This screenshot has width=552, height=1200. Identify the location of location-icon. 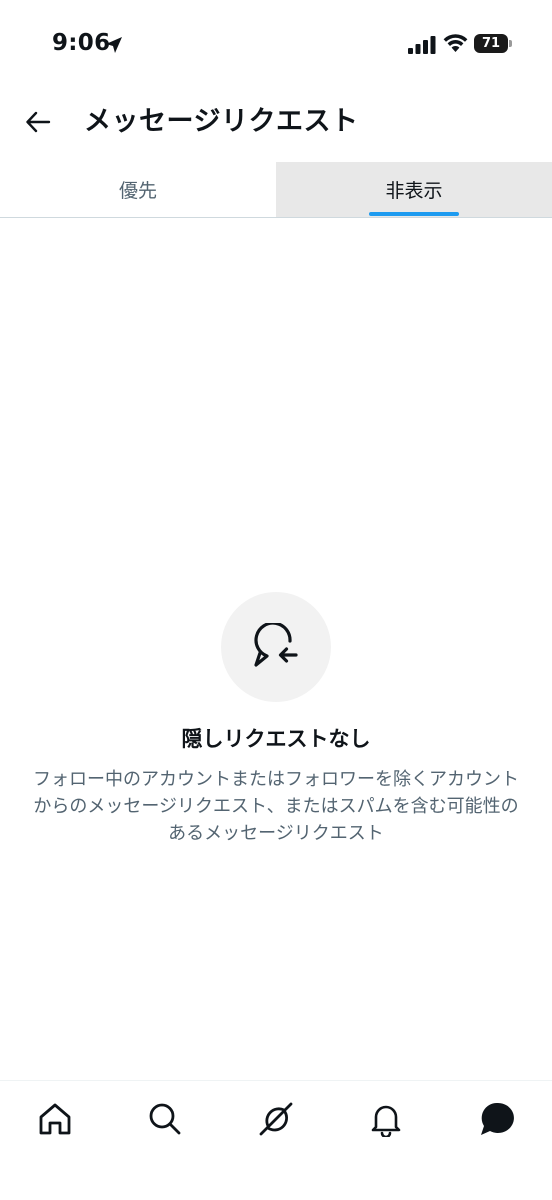
(114, 45).